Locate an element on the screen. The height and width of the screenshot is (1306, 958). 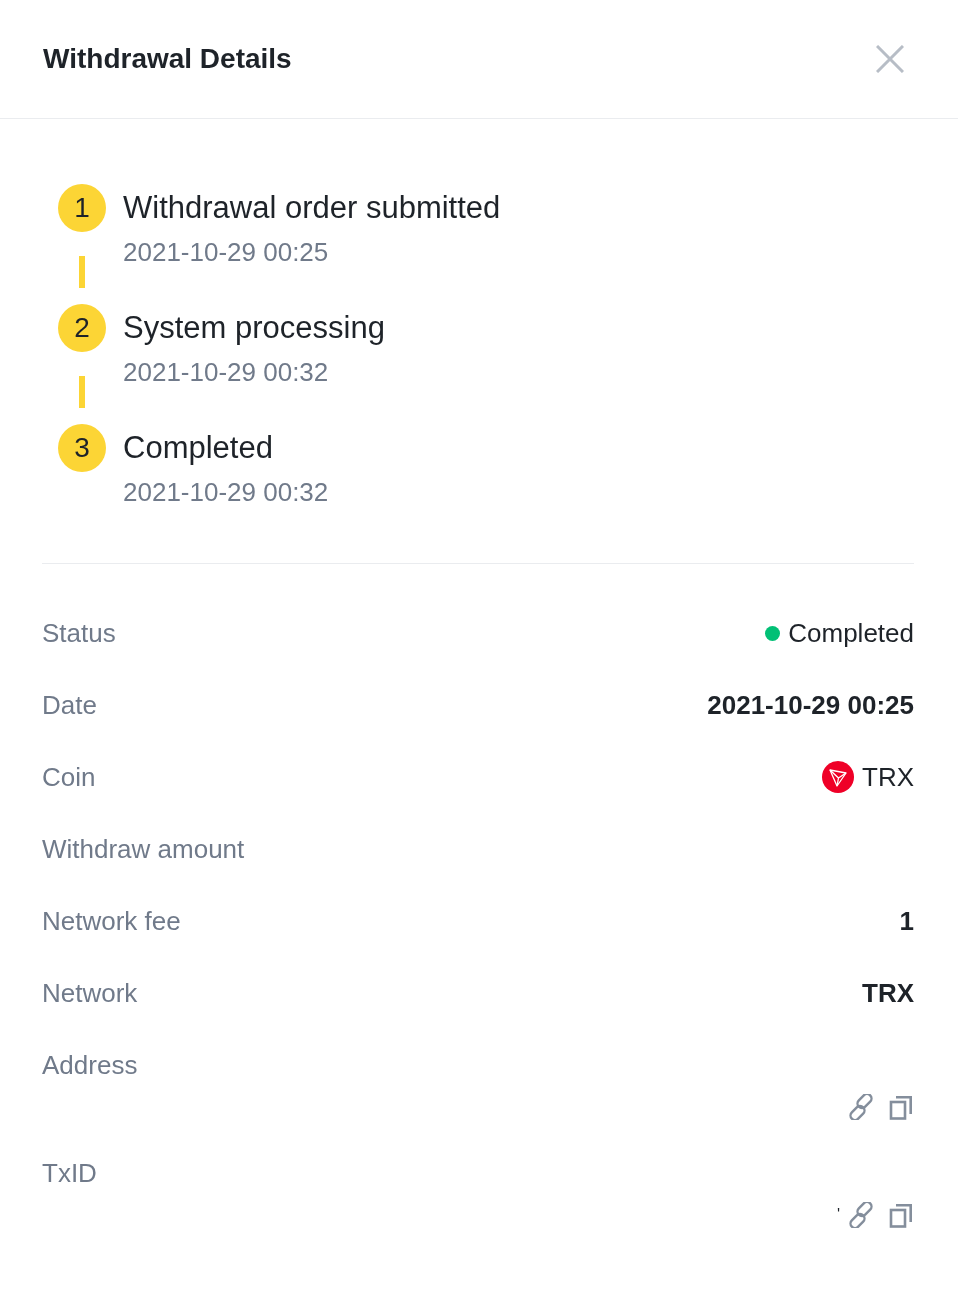
step-number: 1 is located at coordinates (82, 208).